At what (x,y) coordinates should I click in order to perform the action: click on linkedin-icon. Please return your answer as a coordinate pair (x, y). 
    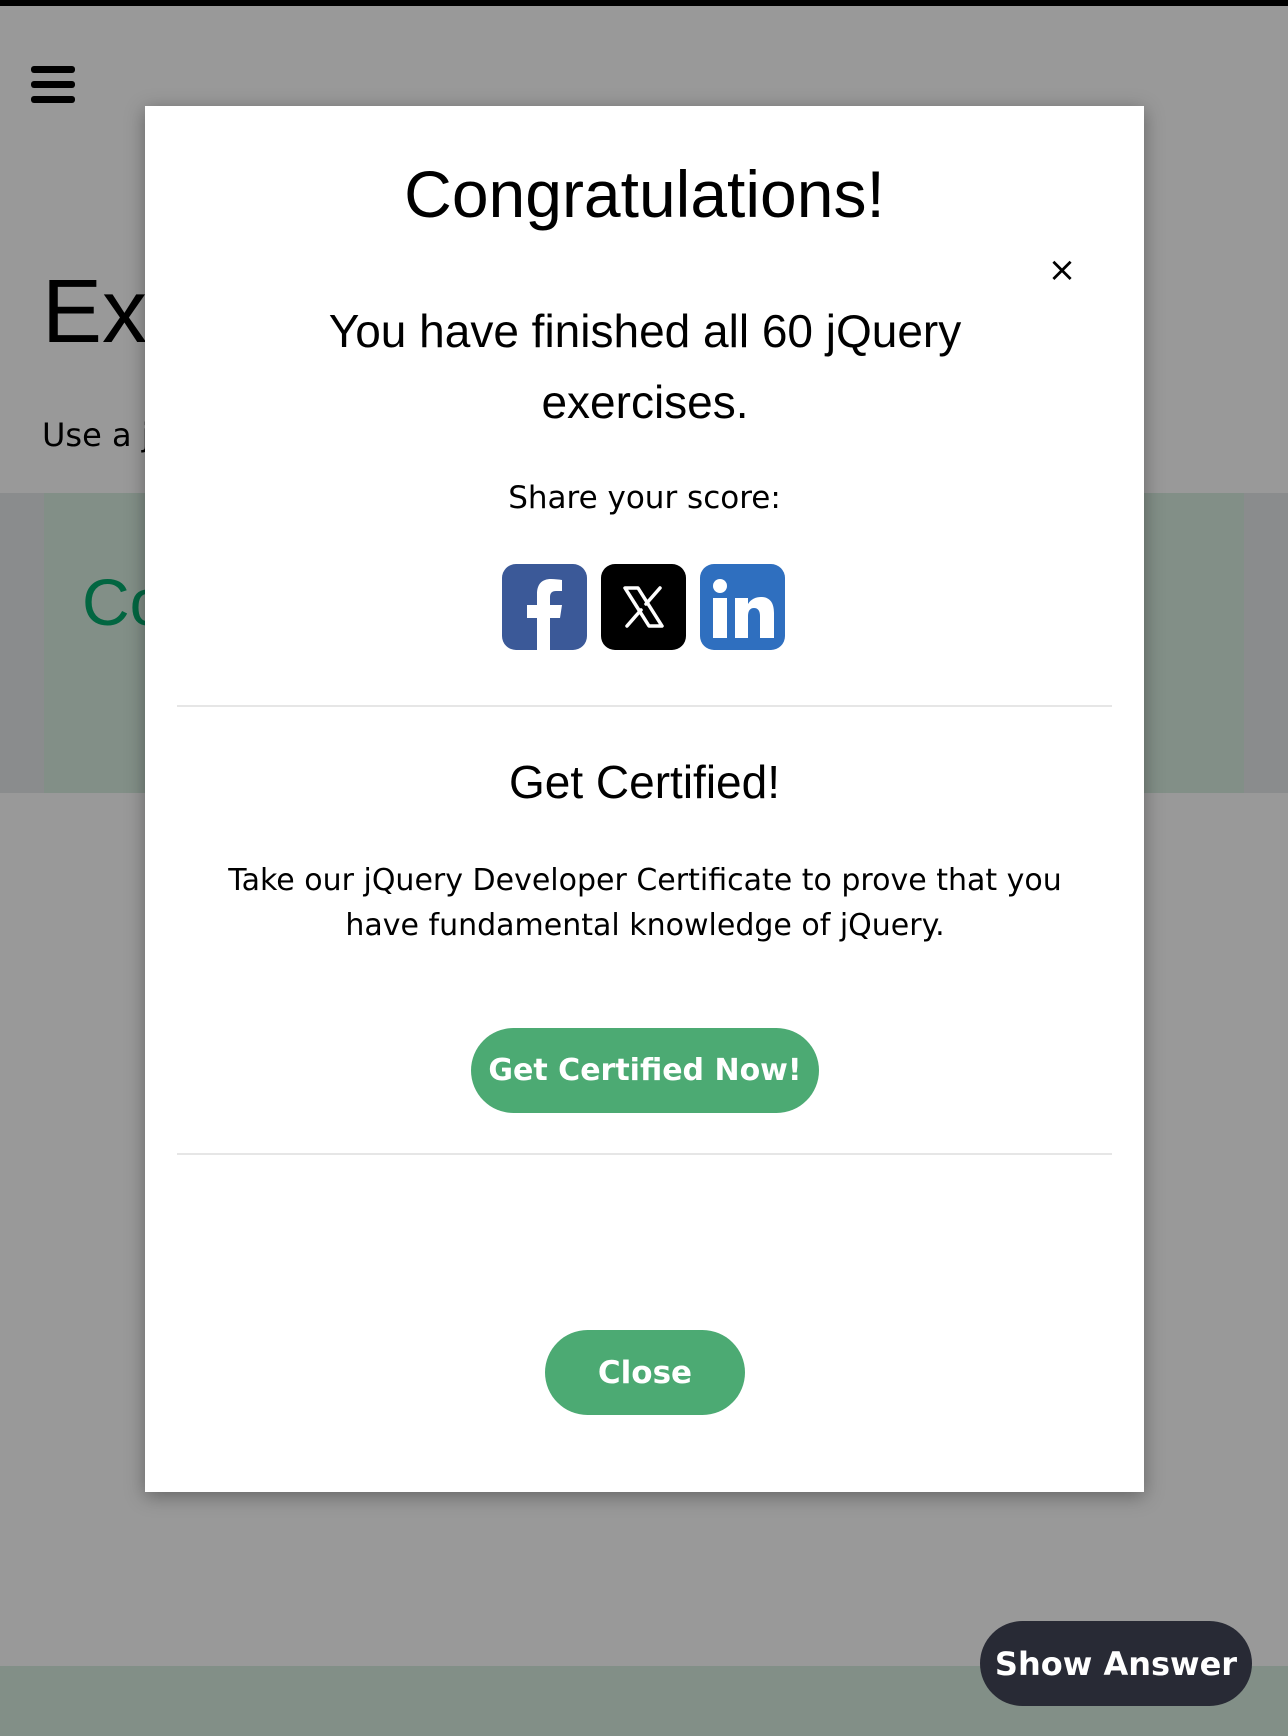
    Looking at the image, I should click on (742, 607).